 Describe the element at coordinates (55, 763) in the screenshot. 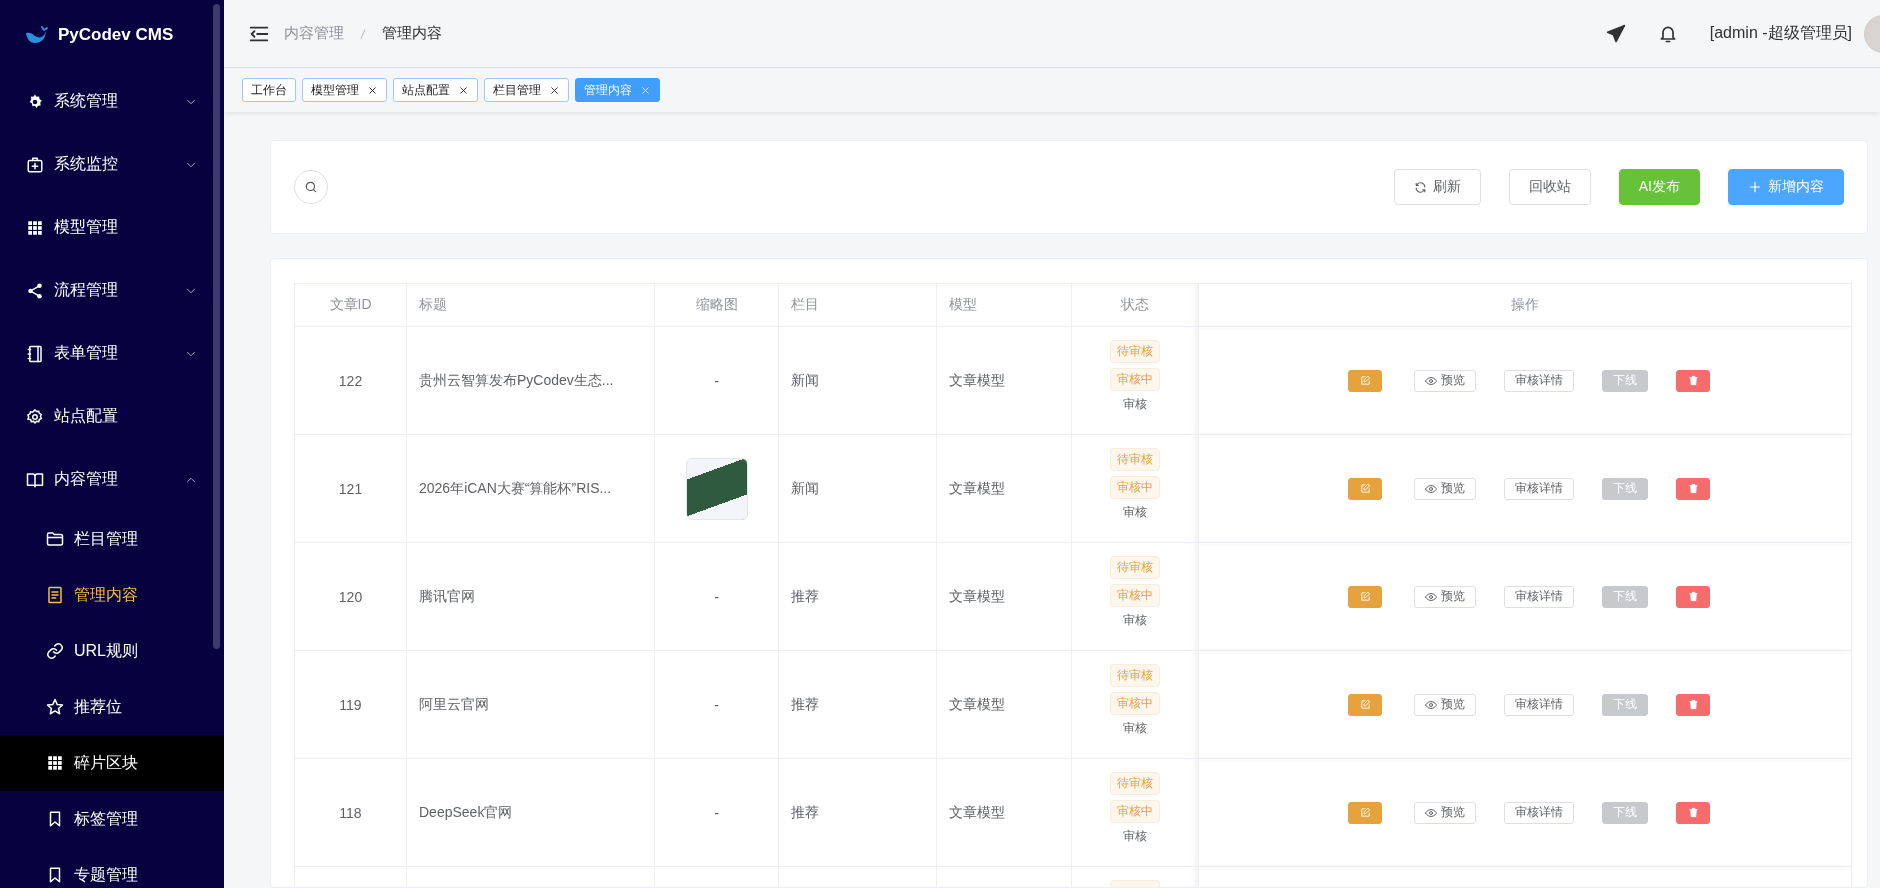

I see `grid-icon` at that location.